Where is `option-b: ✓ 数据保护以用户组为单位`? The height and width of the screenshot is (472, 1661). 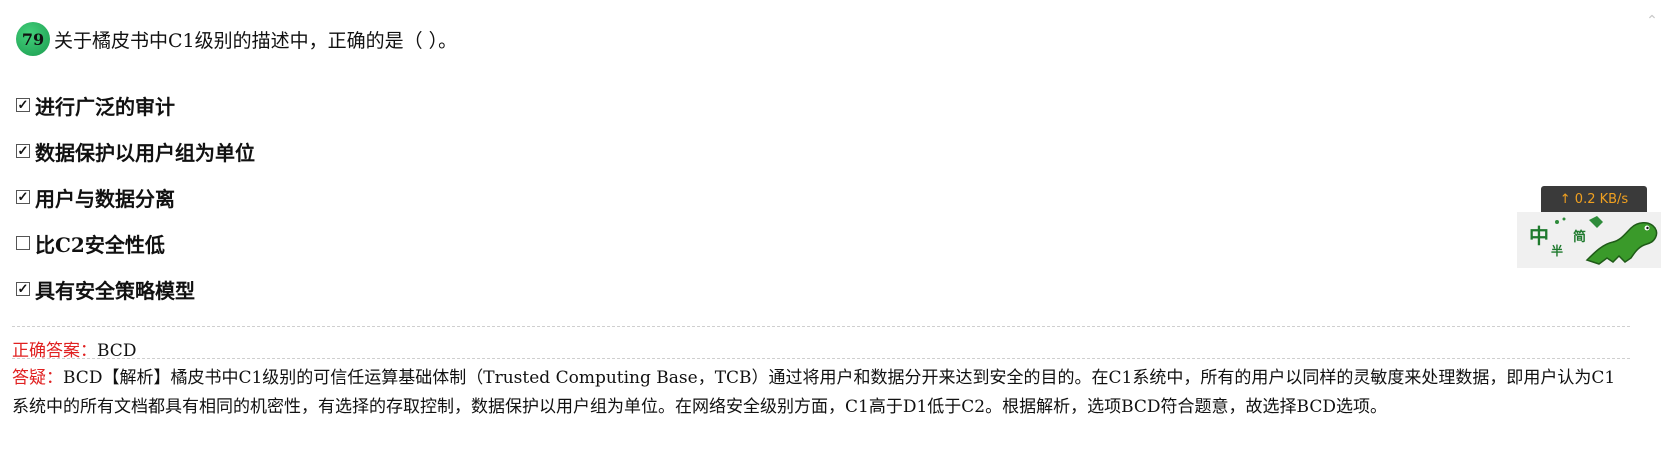 option-b: ✓ 数据保护以用户组为单位 is located at coordinates (135, 151).